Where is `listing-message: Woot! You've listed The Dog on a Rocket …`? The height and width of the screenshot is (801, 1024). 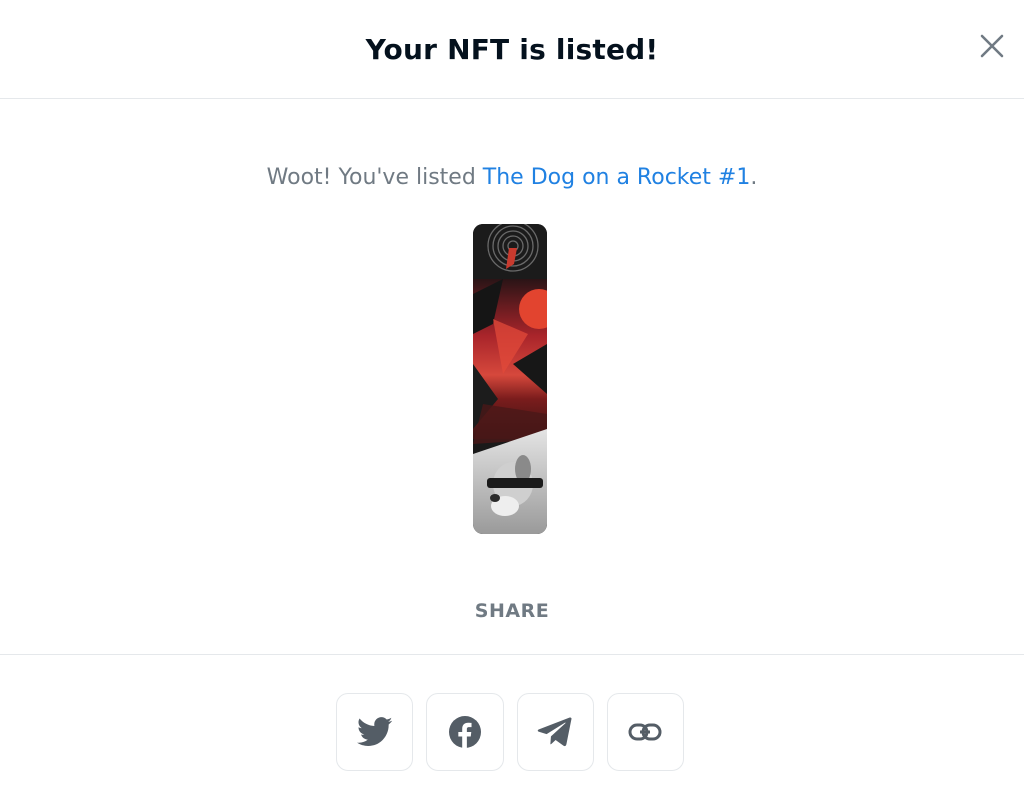 listing-message: Woot! You've listed The Dog on a Rocket … is located at coordinates (512, 177).